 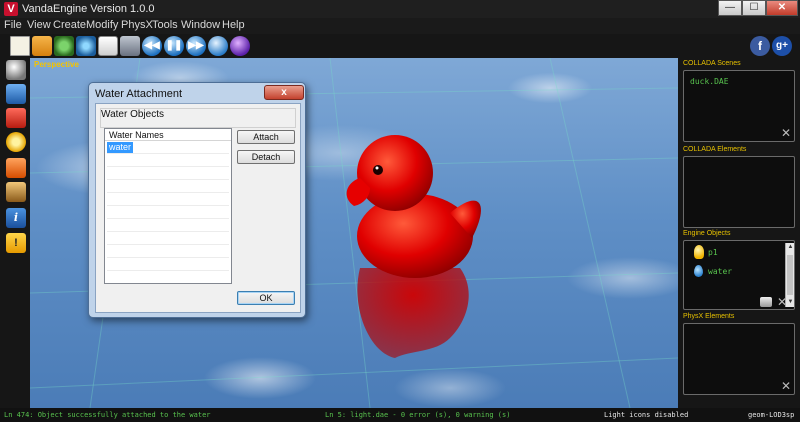 What do you see at coordinates (782, 302) in the screenshot?
I see `delete-object-icon: ✕` at bounding box center [782, 302].